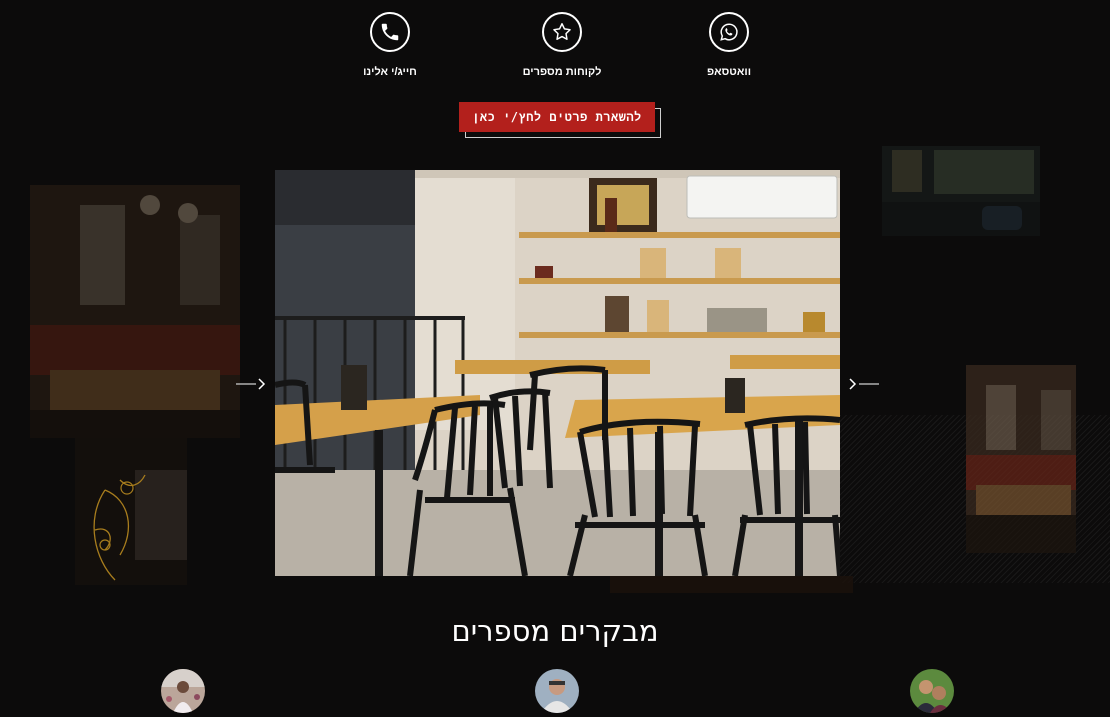 The width and height of the screenshot is (1110, 717). What do you see at coordinates (729, 72) in the screenshot?
I see `contact-whatsapp-label: וואטסאפ` at bounding box center [729, 72].